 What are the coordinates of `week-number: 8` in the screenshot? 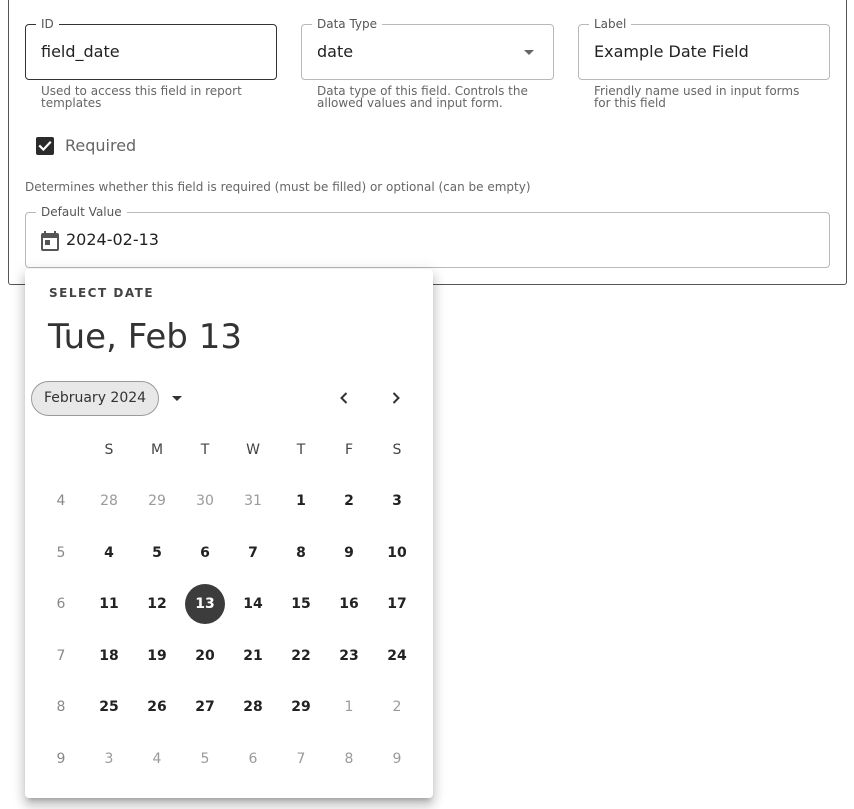 It's located at (61, 707).